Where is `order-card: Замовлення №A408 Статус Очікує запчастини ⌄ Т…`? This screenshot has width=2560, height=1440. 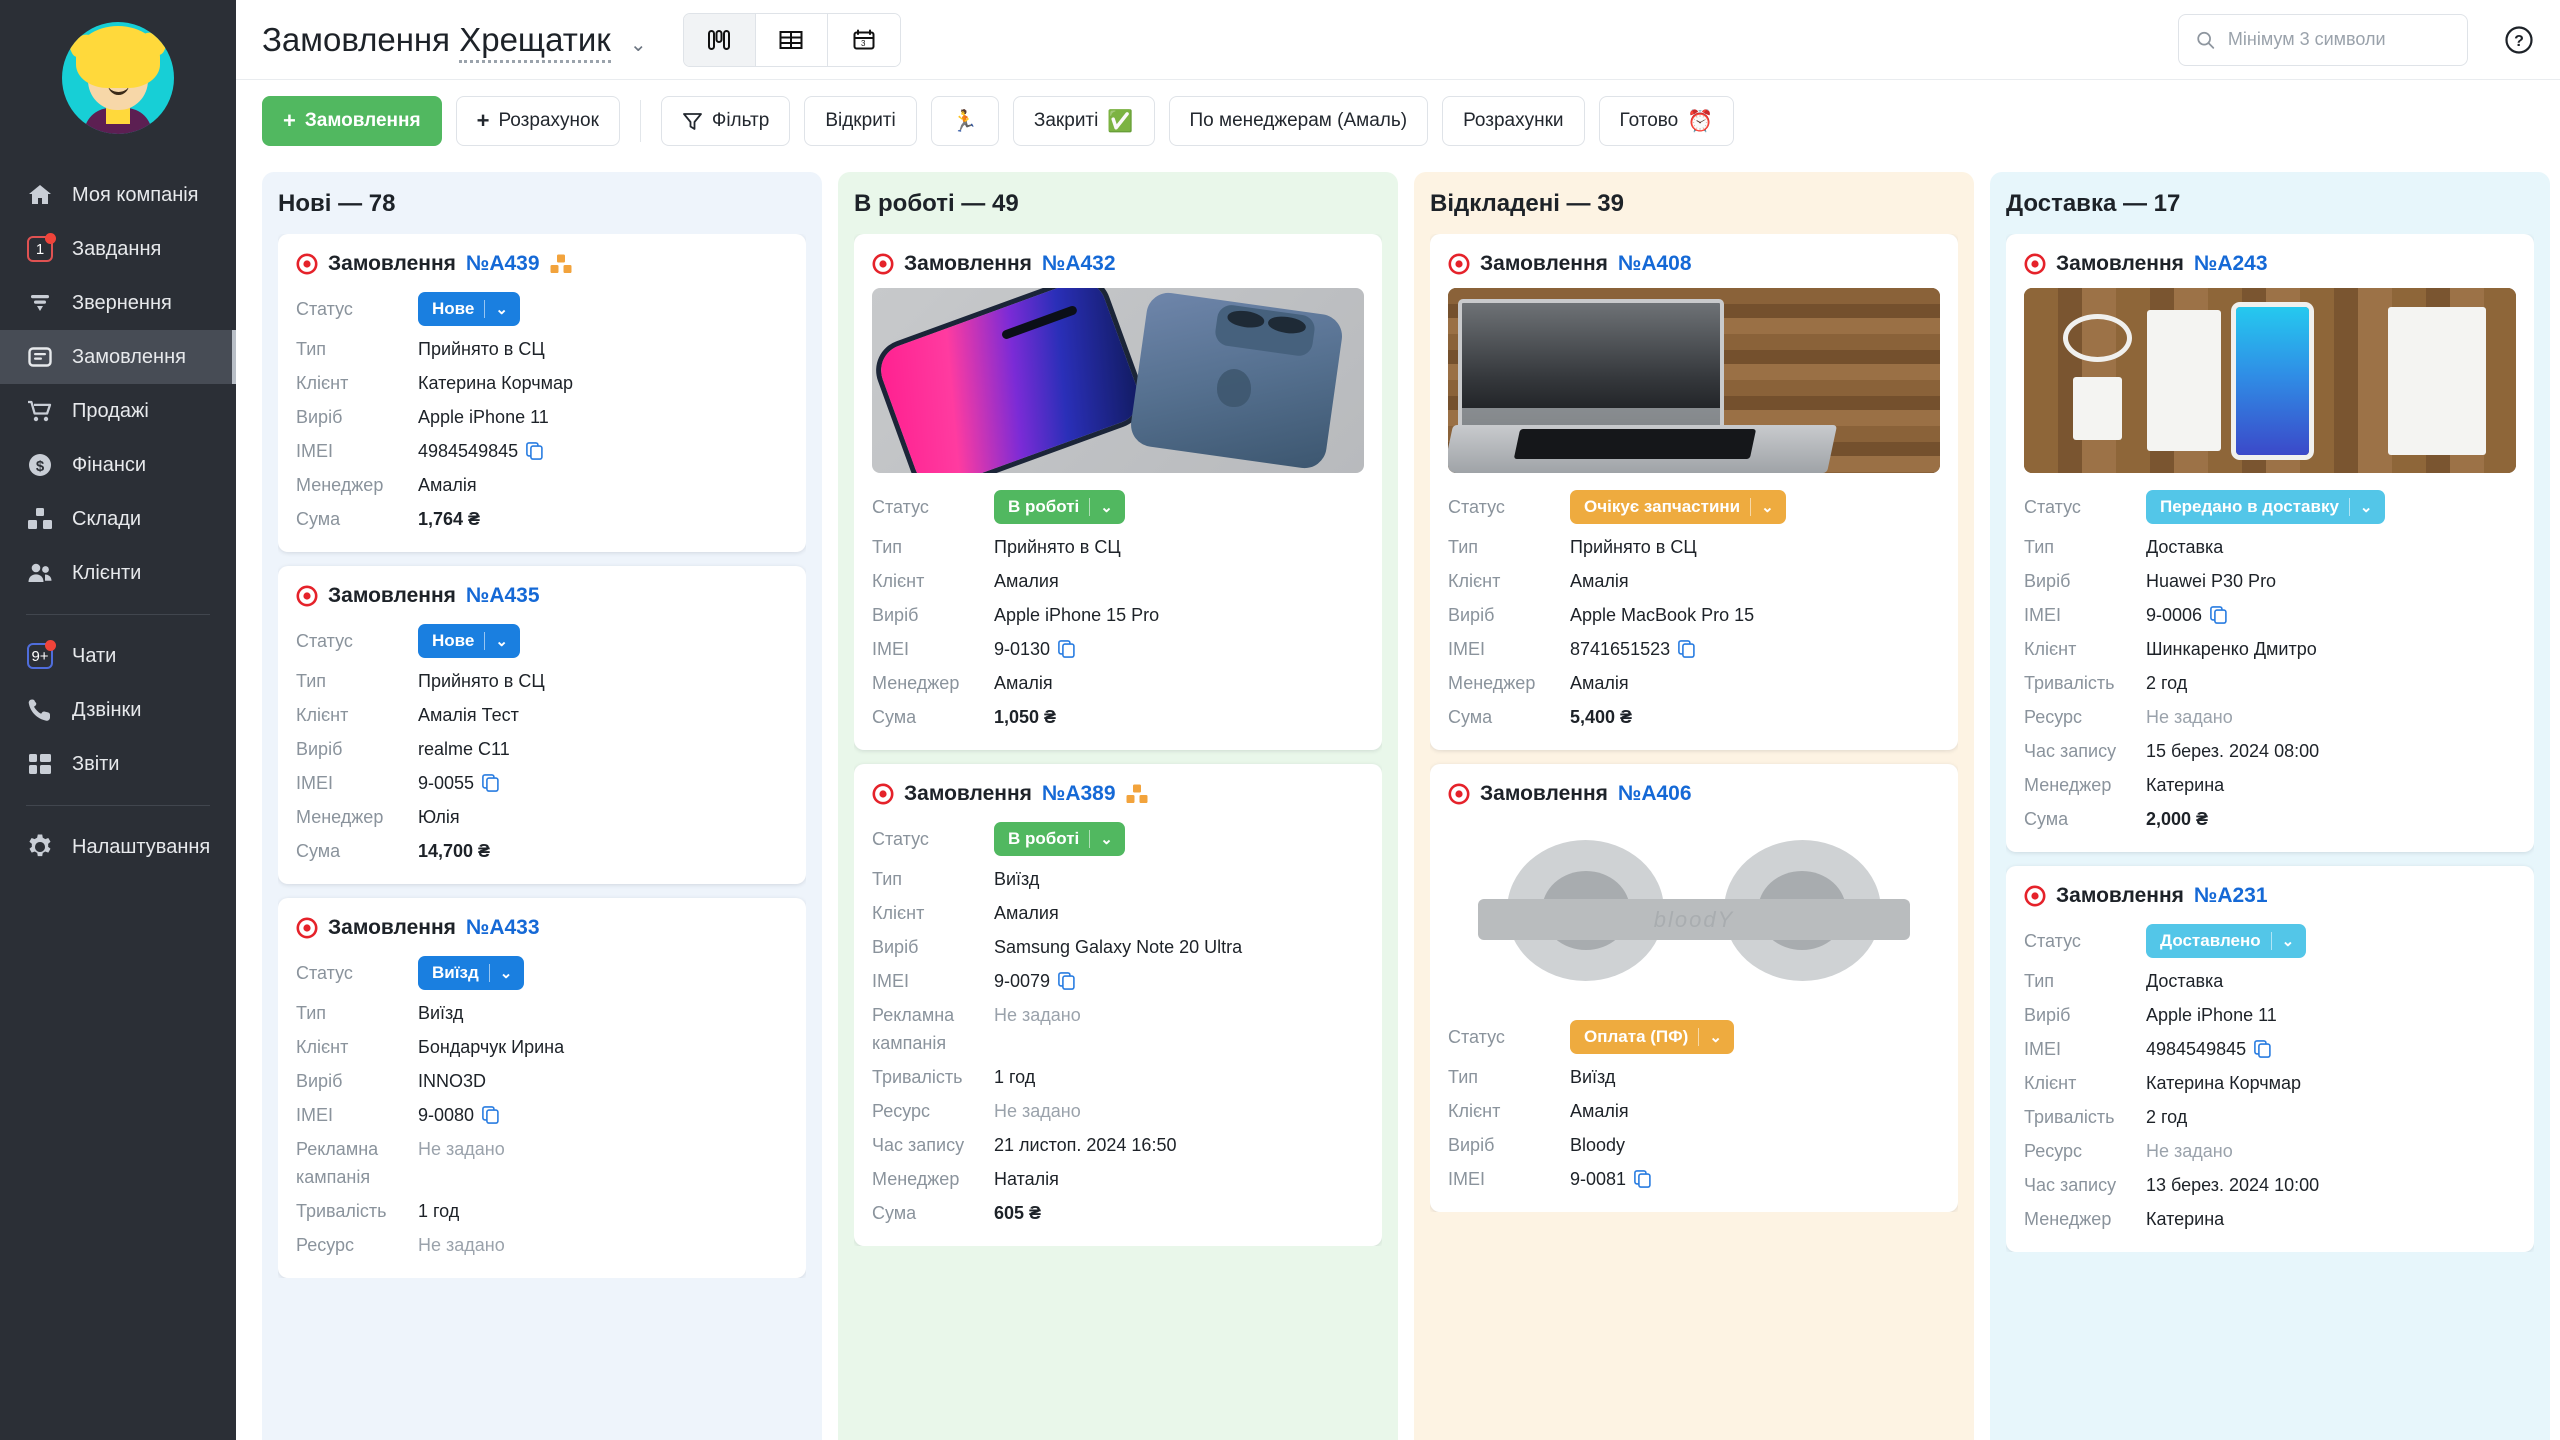 order-card: Замовлення №A408 Статус Очікує запчастини ⌄ Т… is located at coordinates (1694, 492).